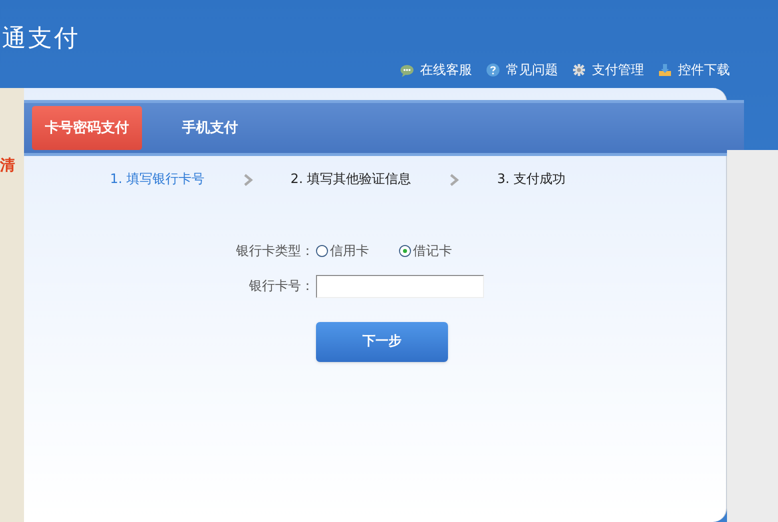 This screenshot has width=778, height=522. What do you see at coordinates (157, 180) in the screenshot?
I see `step-label: 1. 填写银行卡号` at bounding box center [157, 180].